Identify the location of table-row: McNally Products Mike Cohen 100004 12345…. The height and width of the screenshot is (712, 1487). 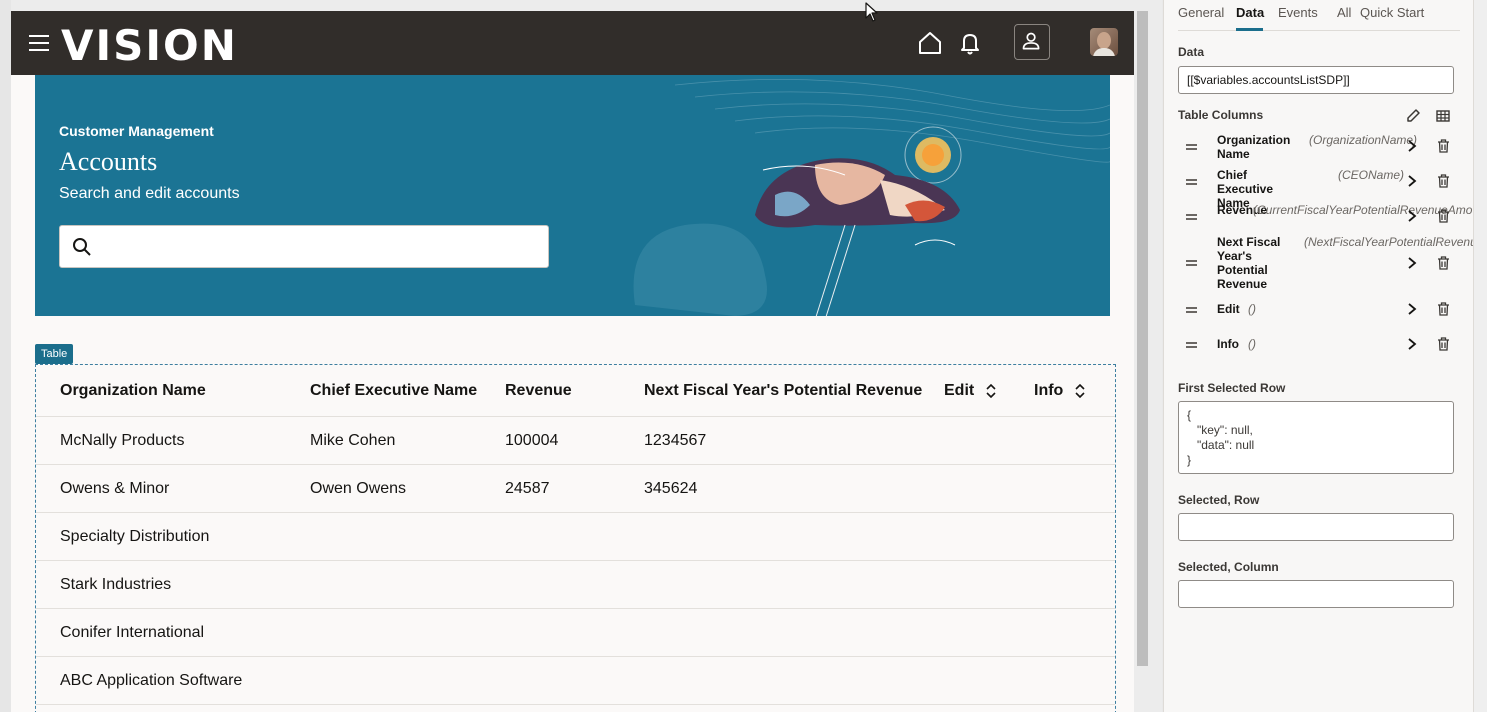
(575, 441).